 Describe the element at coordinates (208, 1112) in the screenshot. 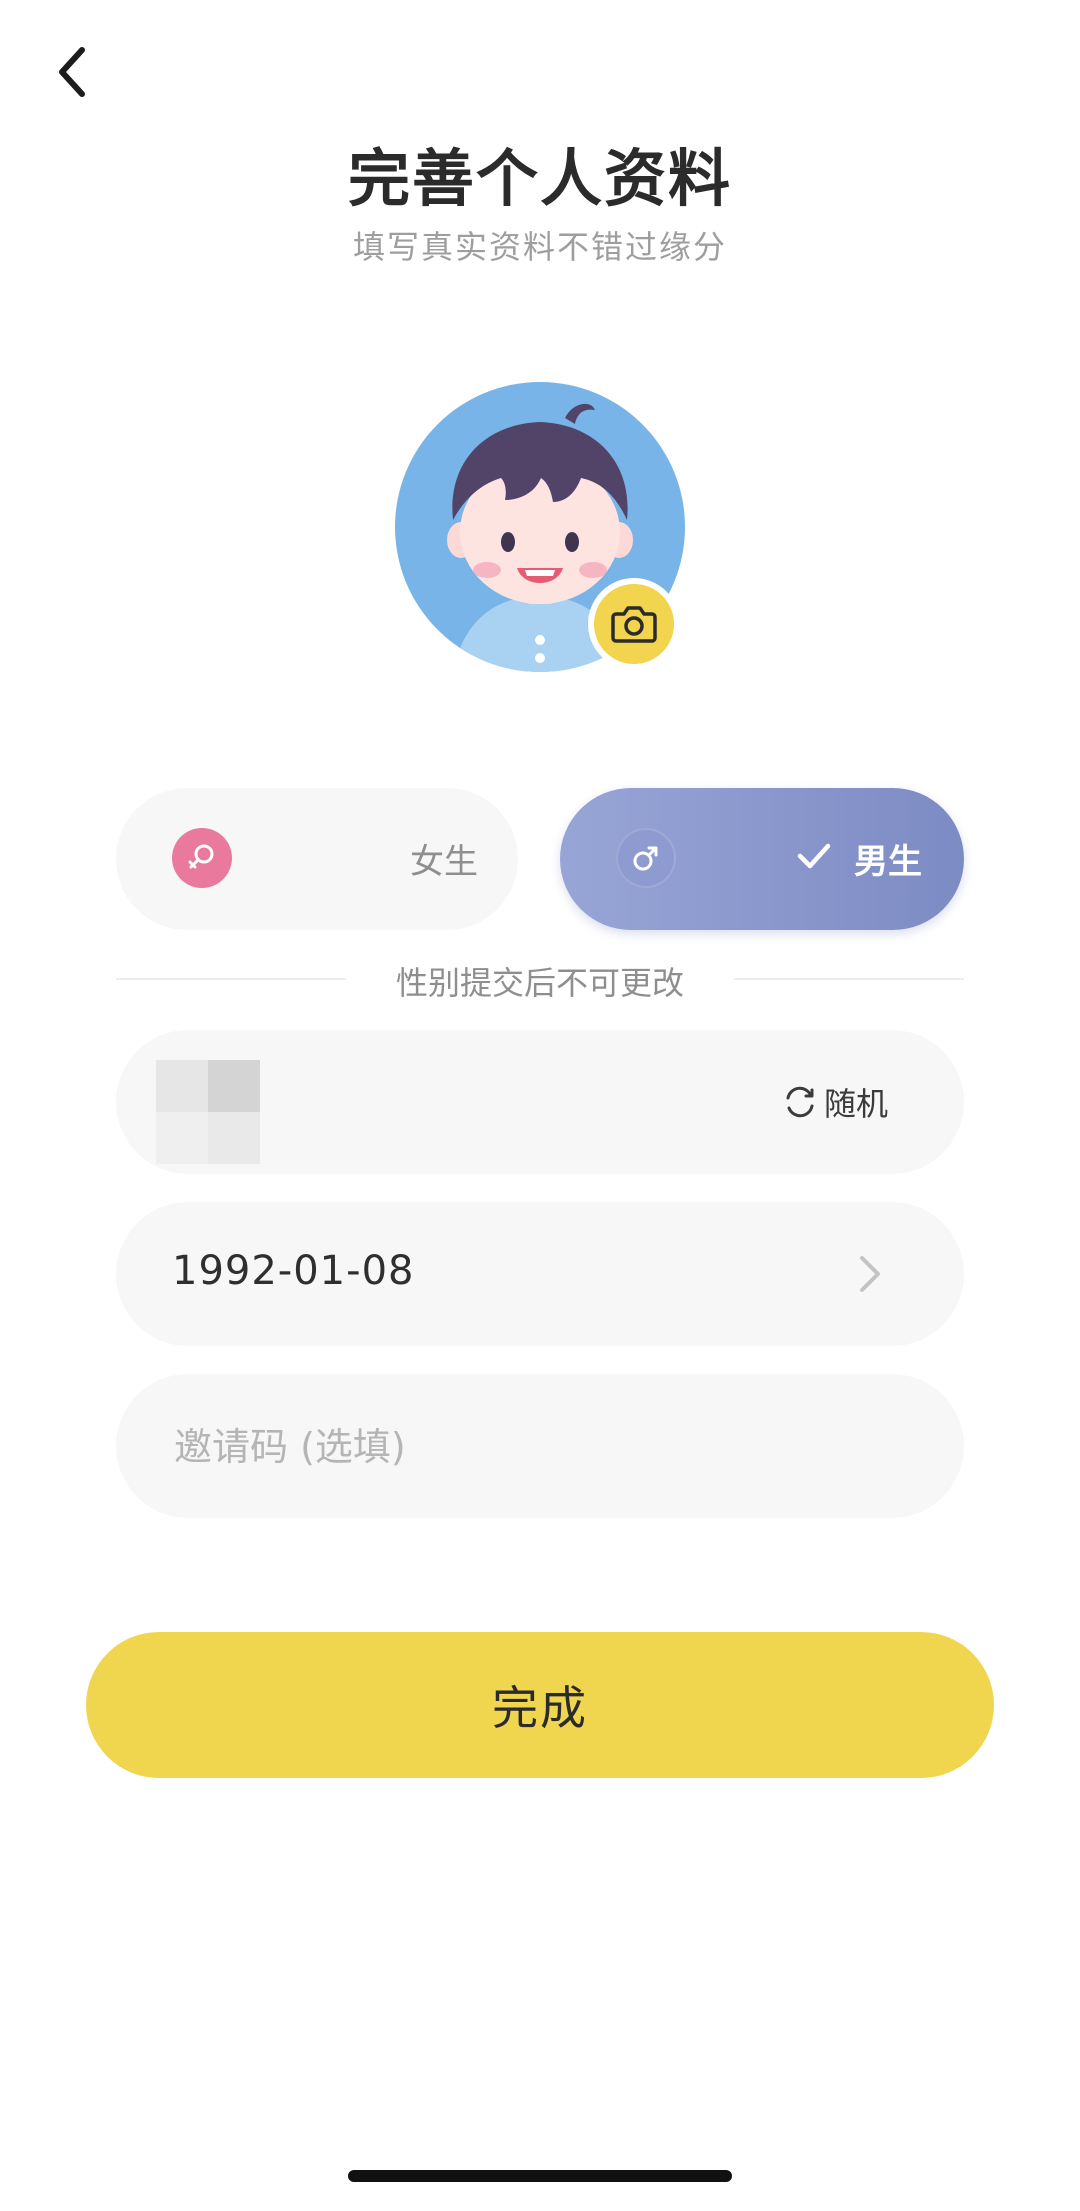

I see `blurred-nickname-image` at that location.